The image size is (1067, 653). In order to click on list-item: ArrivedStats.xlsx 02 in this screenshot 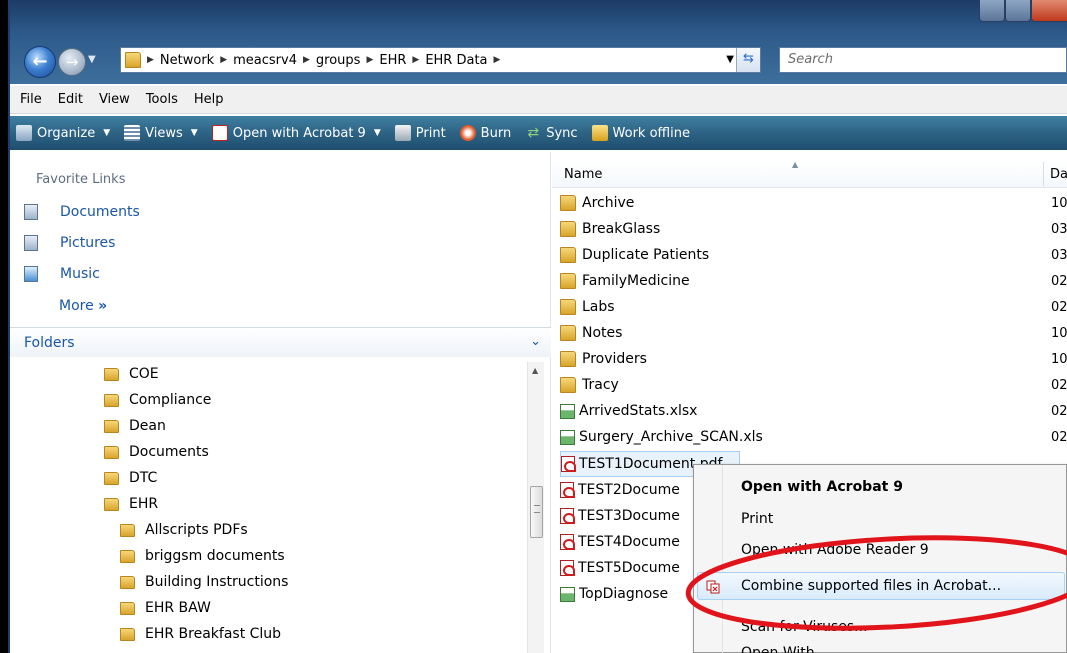, I will do `click(813, 411)`.